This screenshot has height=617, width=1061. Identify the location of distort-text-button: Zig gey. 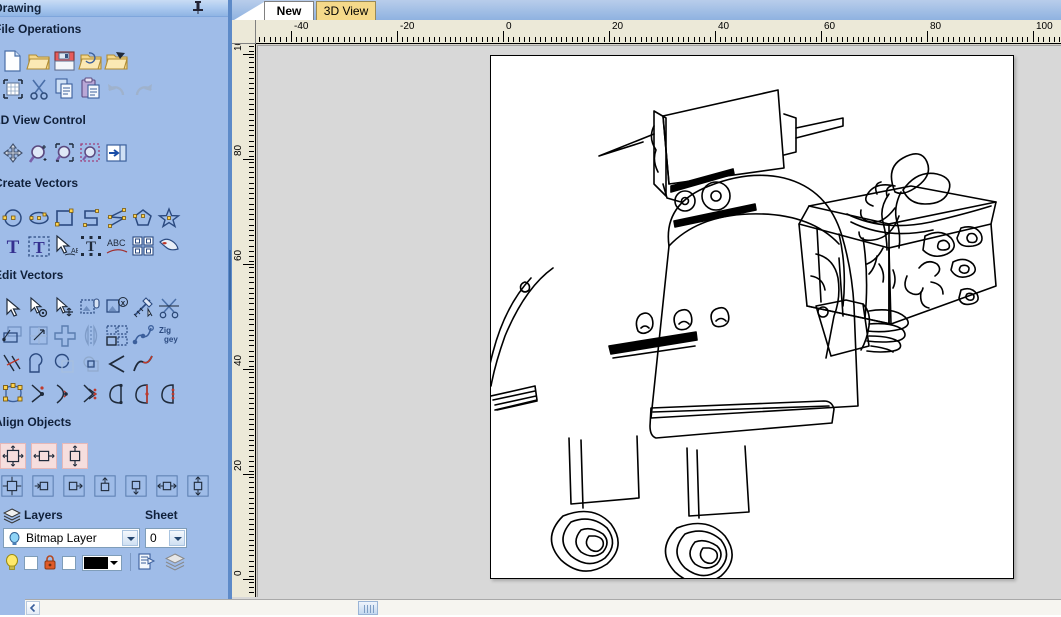
(169, 336).